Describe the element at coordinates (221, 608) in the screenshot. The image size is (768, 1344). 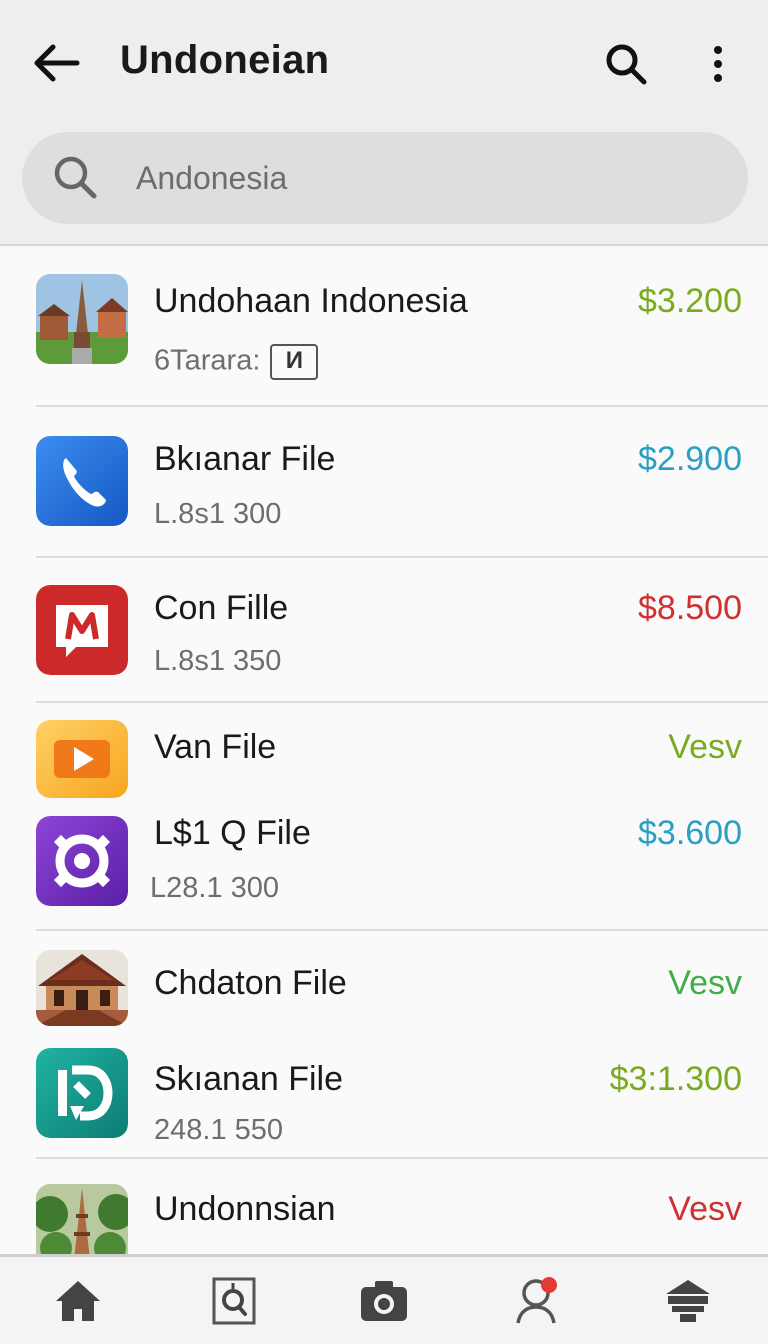
I see `item-title: Con Fille` at that location.